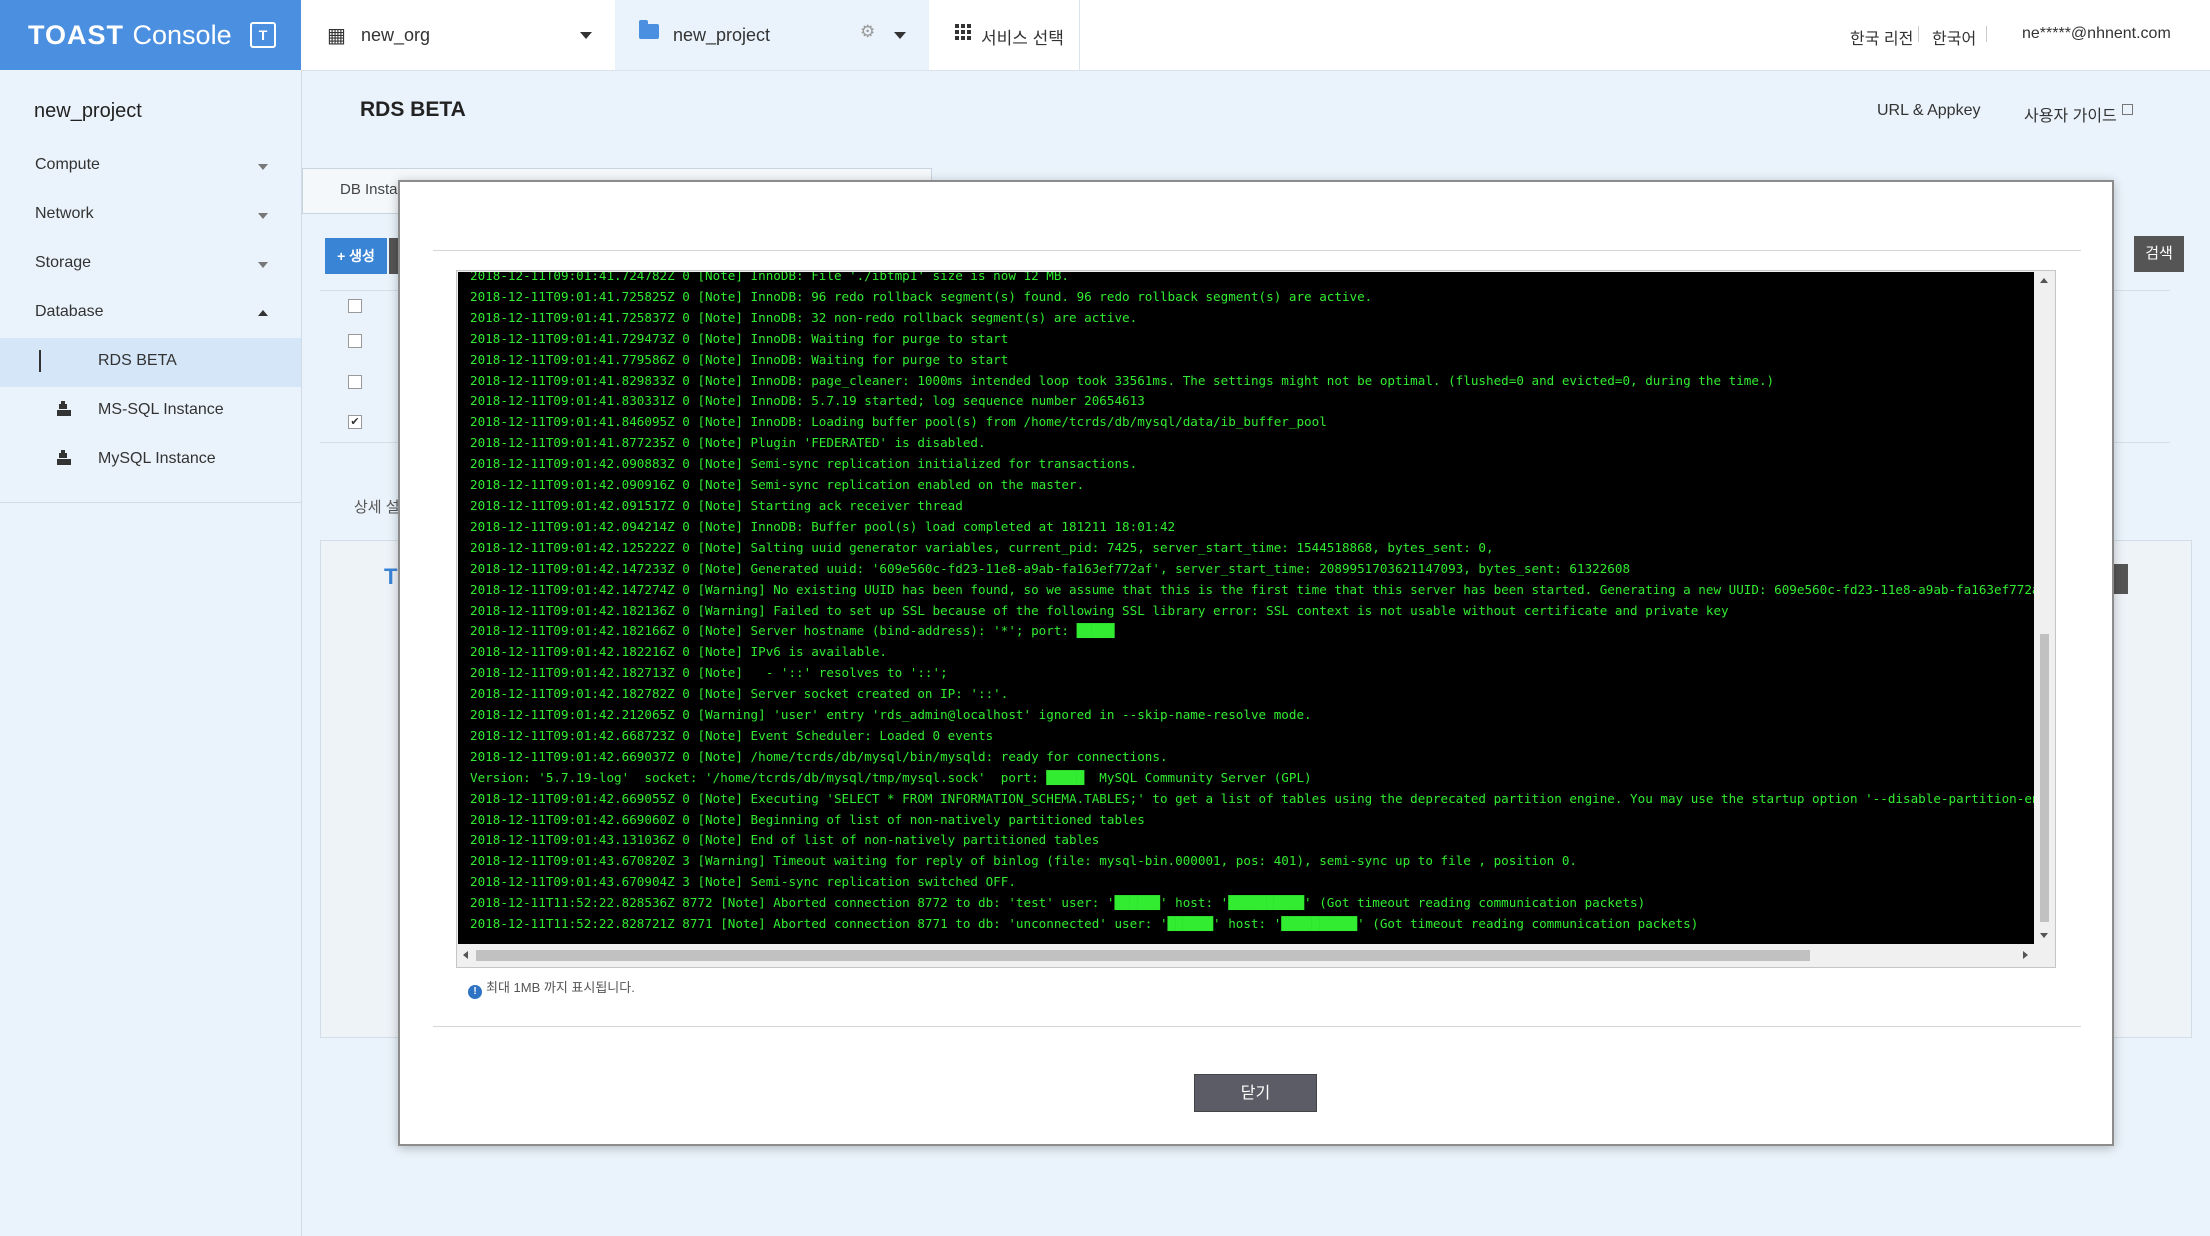 This screenshot has width=2210, height=1236. I want to click on tab-db-instance: DB Insta, so click(369, 189).